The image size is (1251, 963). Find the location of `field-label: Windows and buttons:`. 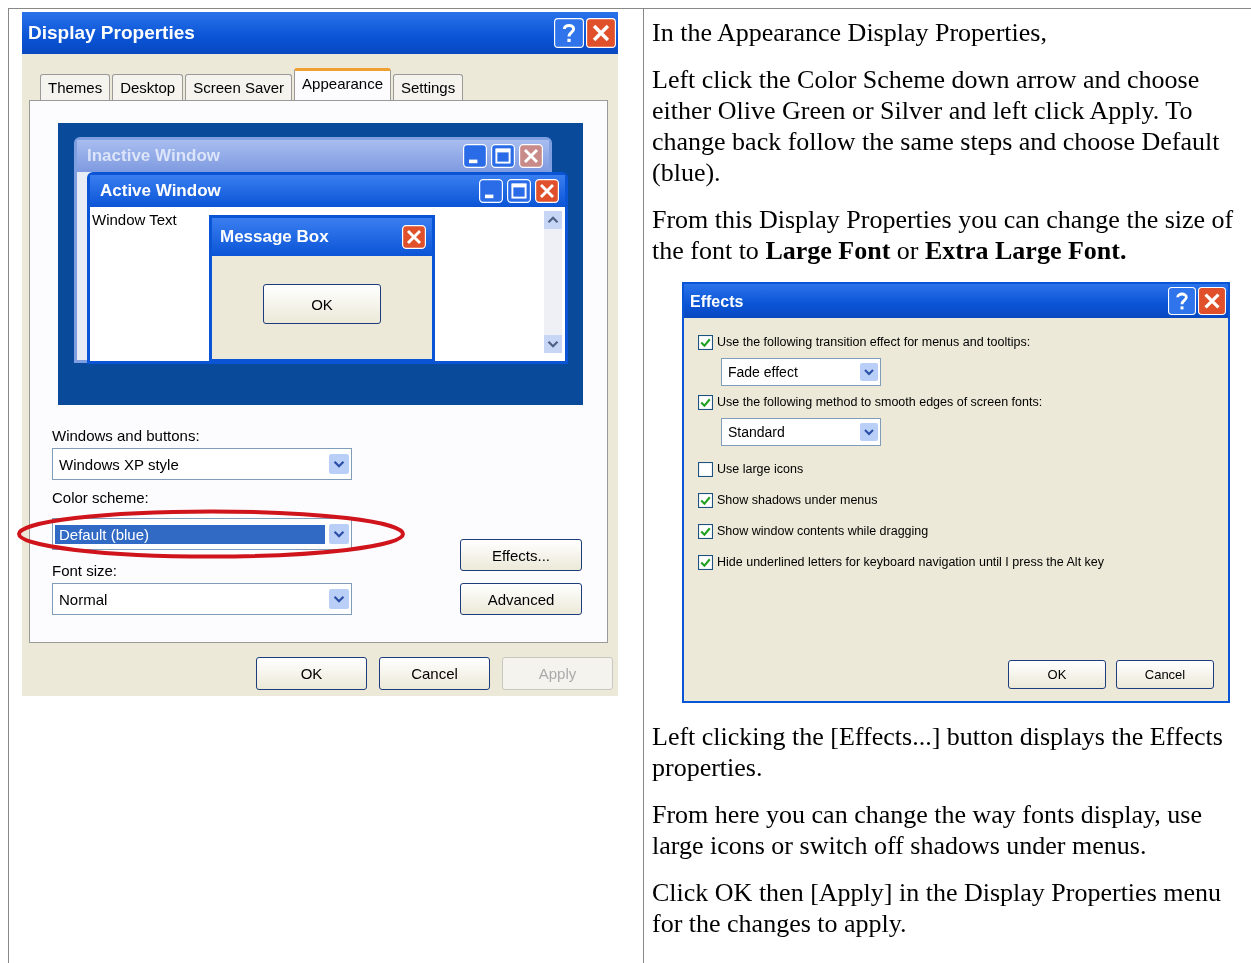

field-label: Windows and buttons: is located at coordinates (126, 435).